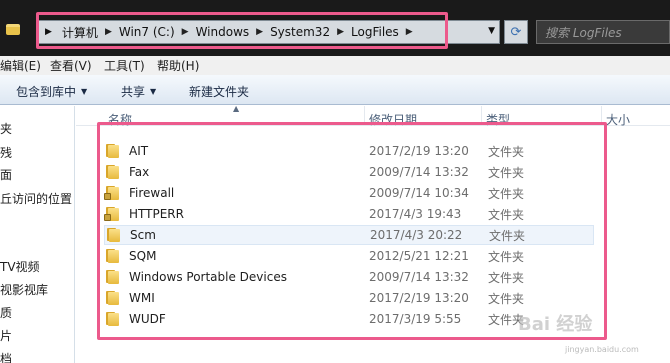 The height and width of the screenshot is (363, 670). Describe the element at coordinates (498, 119) in the screenshot. I see `column-type: 类型` at that location.